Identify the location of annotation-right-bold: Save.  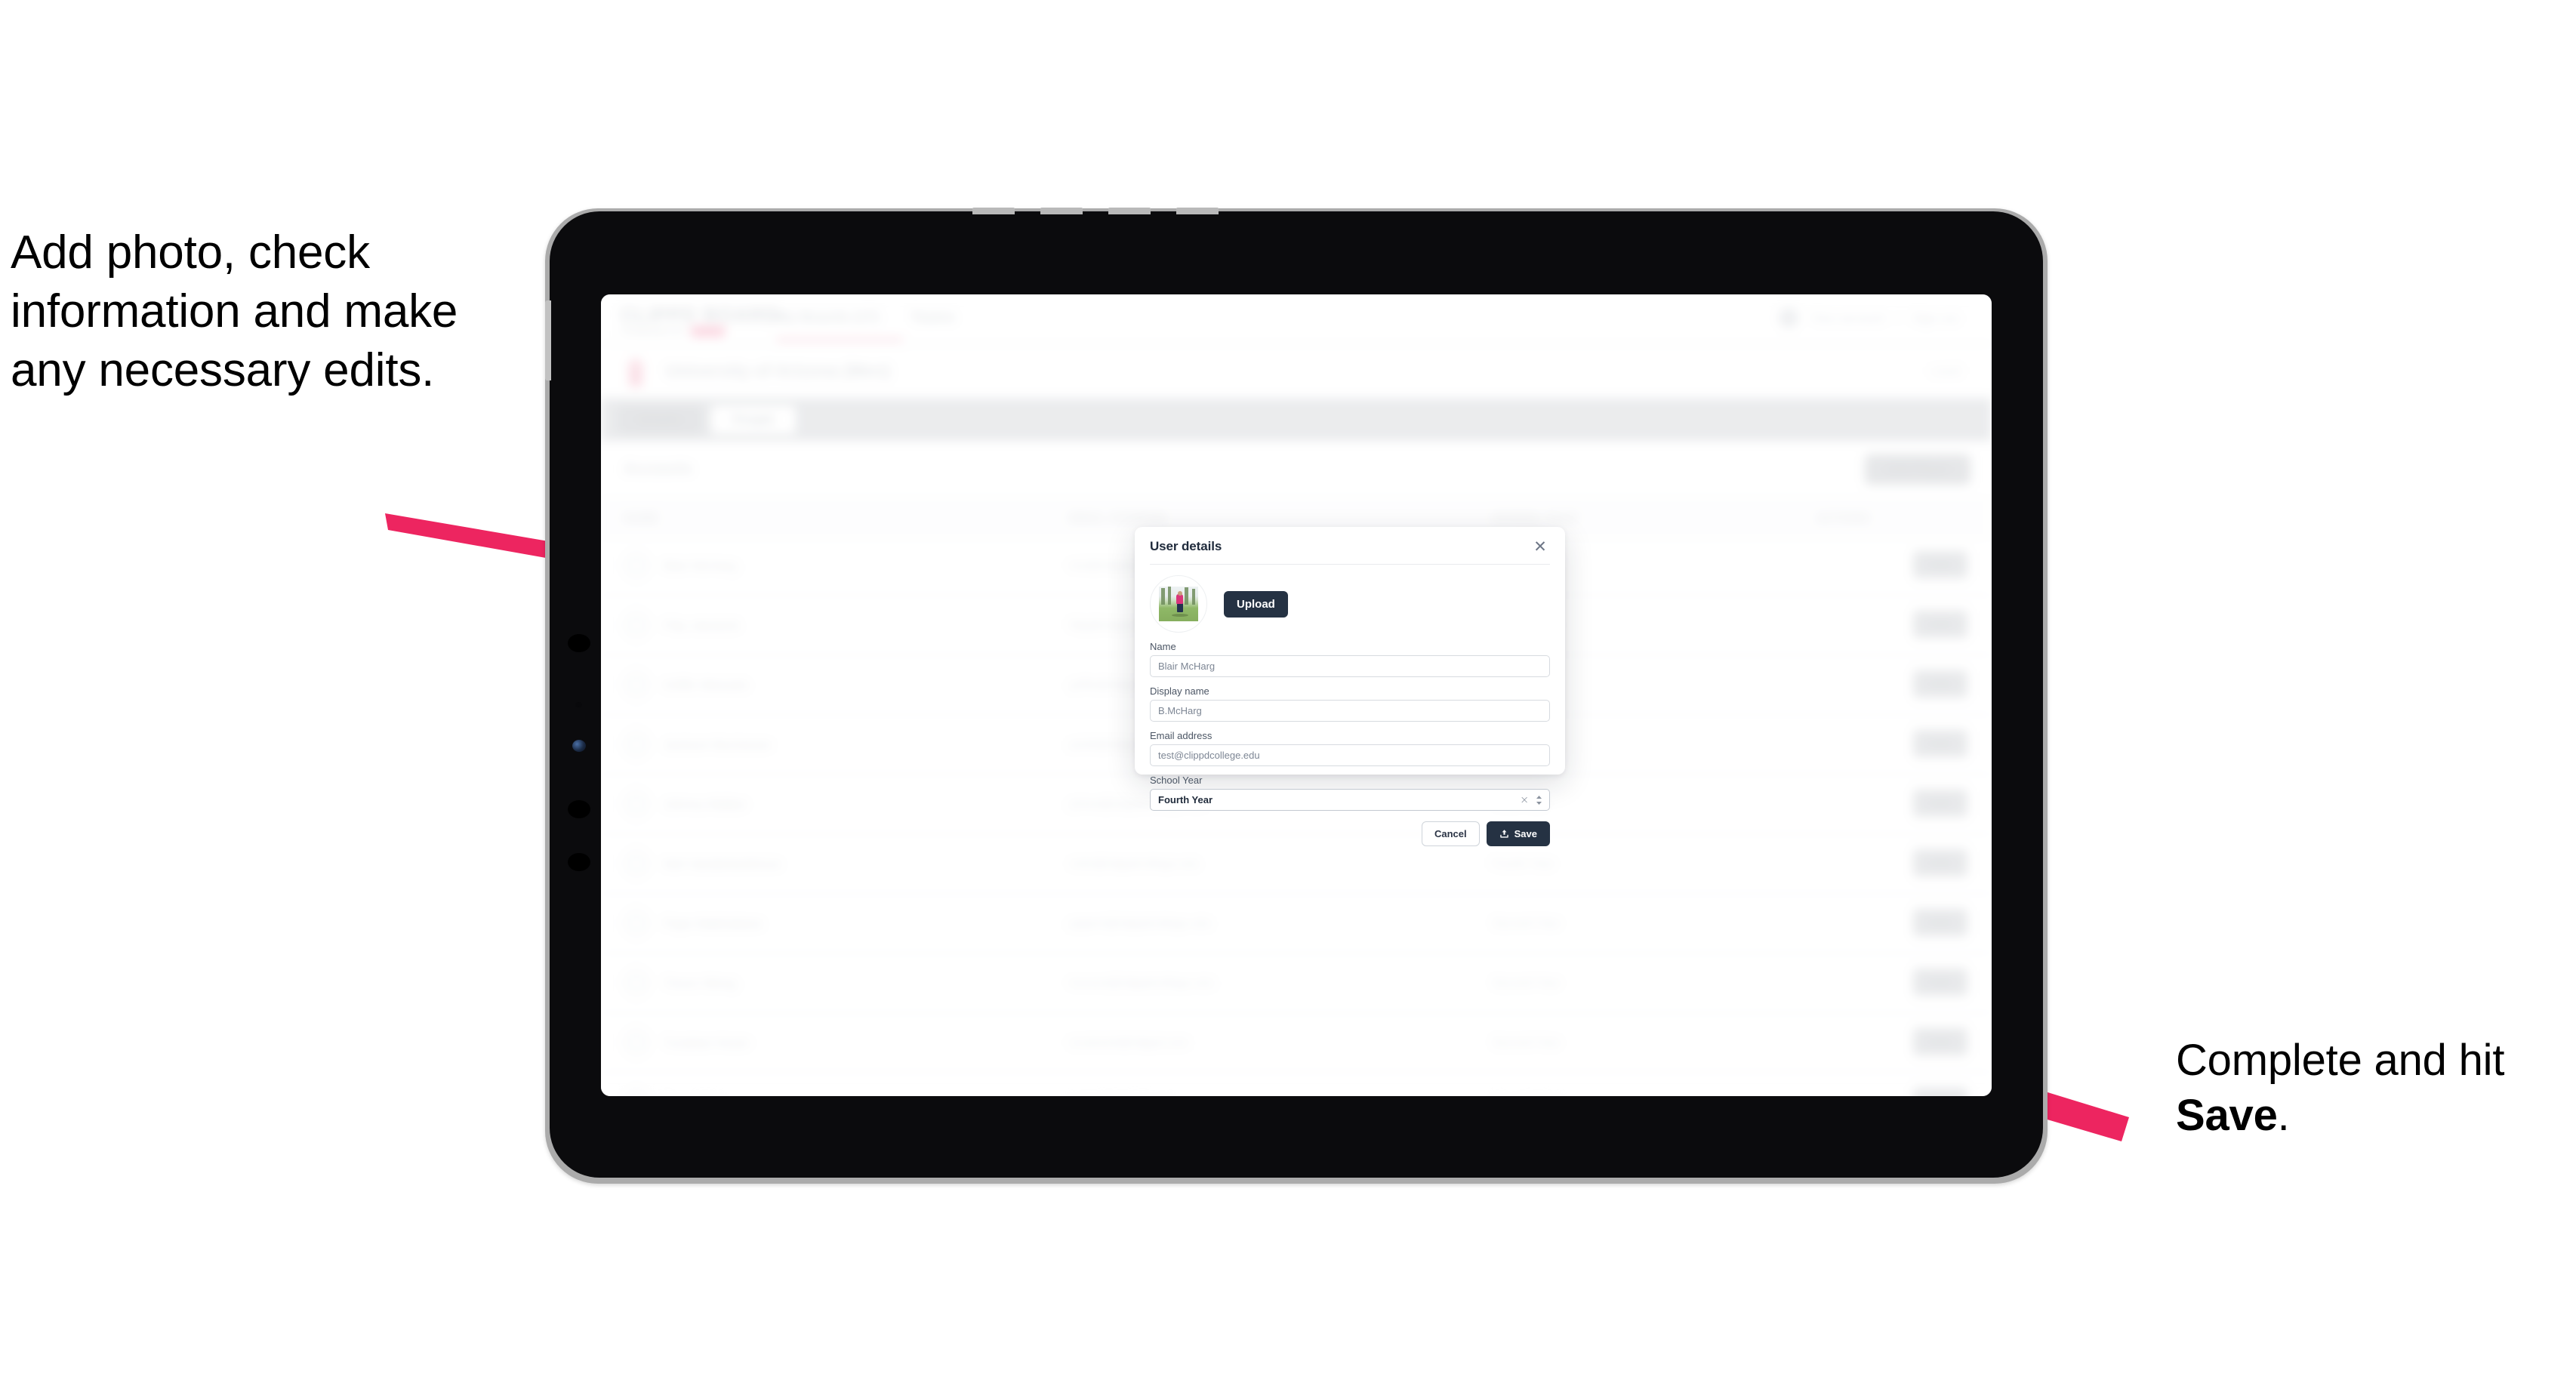
(2227, 1116).